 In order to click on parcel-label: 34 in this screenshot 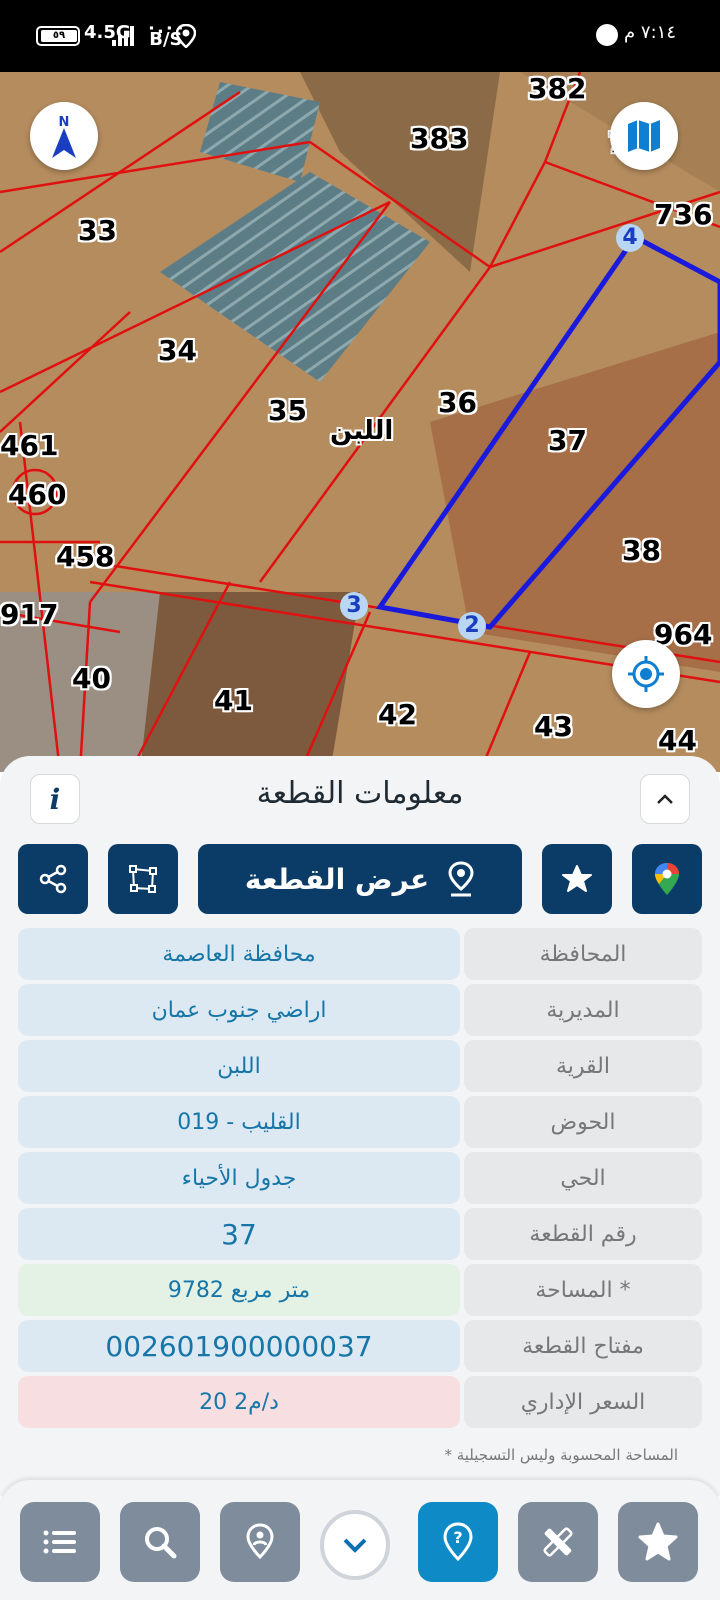, I will do `click(177, 350)`.